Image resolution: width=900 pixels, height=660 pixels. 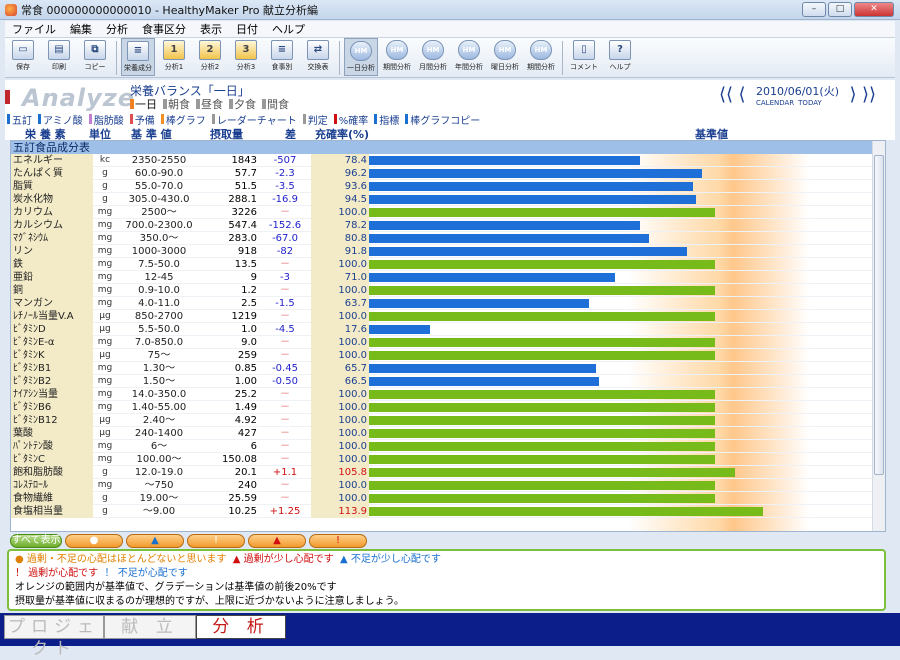 I want to click on toolbar-button: ▯ コメント, so click(x=584, y=57).